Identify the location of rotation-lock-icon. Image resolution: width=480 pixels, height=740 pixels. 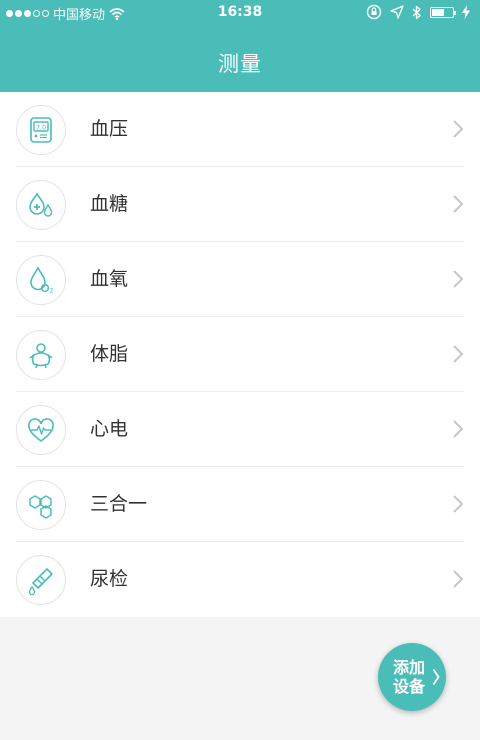
(374, 12).